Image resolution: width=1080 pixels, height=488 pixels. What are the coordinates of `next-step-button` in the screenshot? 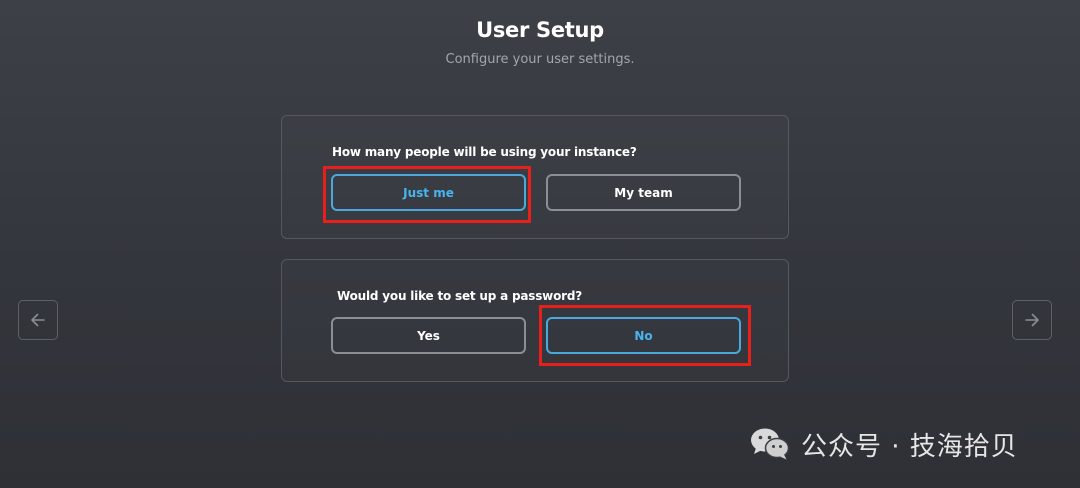 It's located at (1032, 320).